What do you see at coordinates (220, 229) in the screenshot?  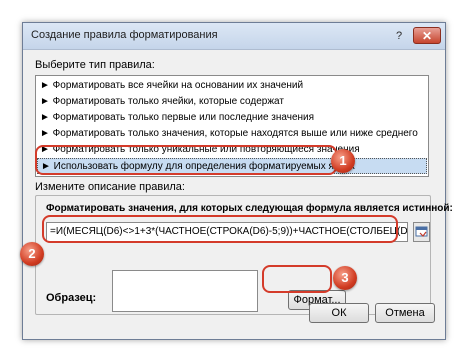 I see `highlight-formula-input` at bounding box center [220, 229].